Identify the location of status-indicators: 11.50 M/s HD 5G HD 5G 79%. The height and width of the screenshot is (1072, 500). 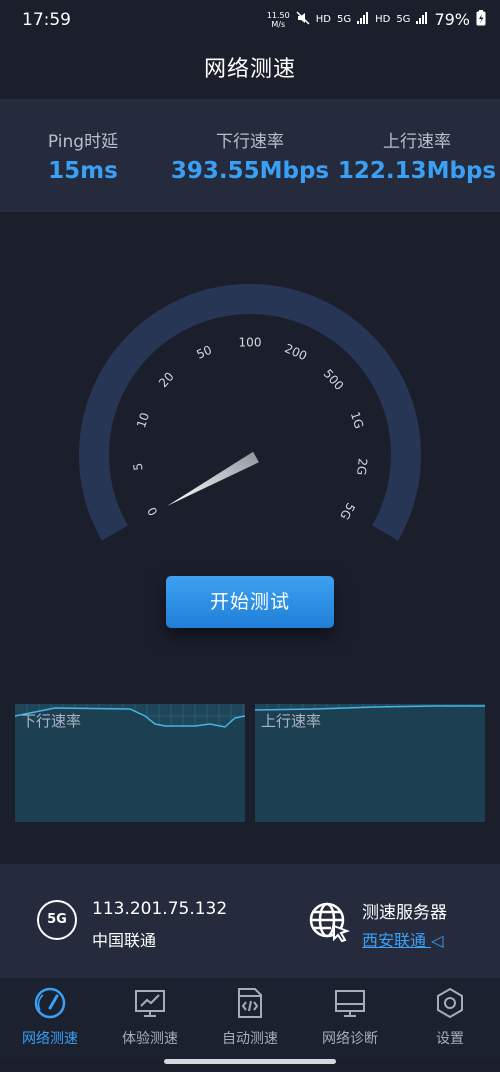
(376, 19).